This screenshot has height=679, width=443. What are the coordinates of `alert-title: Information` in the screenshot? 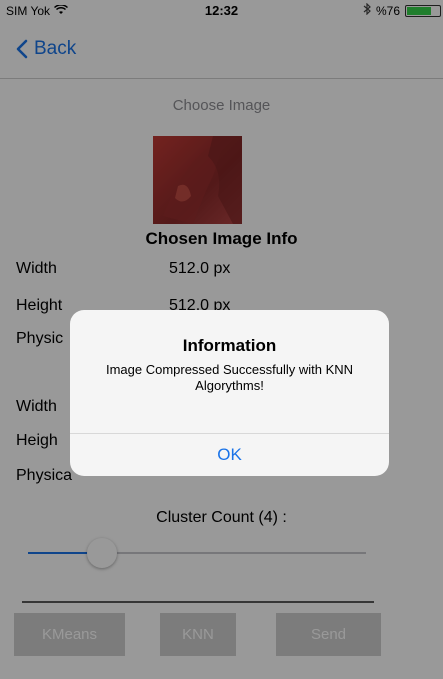 It's located at (229, 345).